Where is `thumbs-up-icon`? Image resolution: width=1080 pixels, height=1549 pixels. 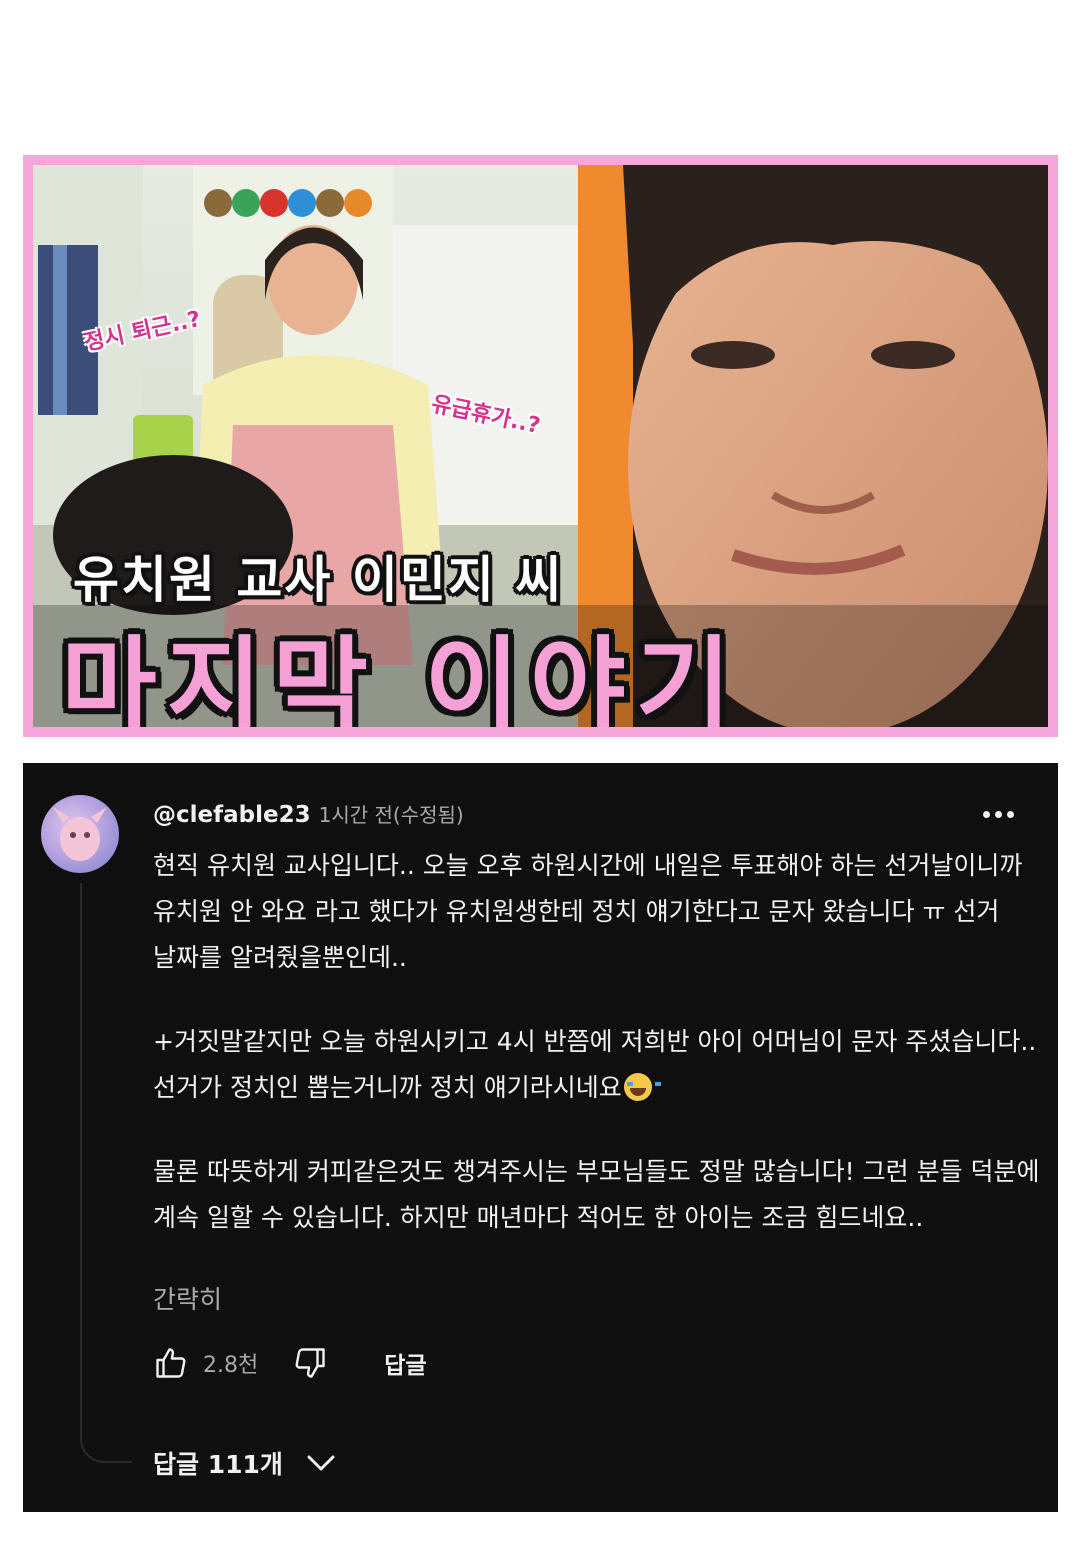 thumbs-up-icon is located at coordinates (171, 1363).